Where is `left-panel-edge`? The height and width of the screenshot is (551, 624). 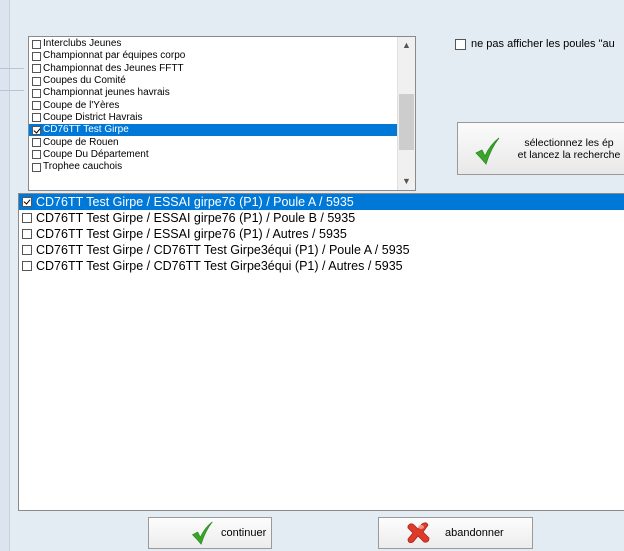
left-panel-edge is located at coordinates (5, 275).